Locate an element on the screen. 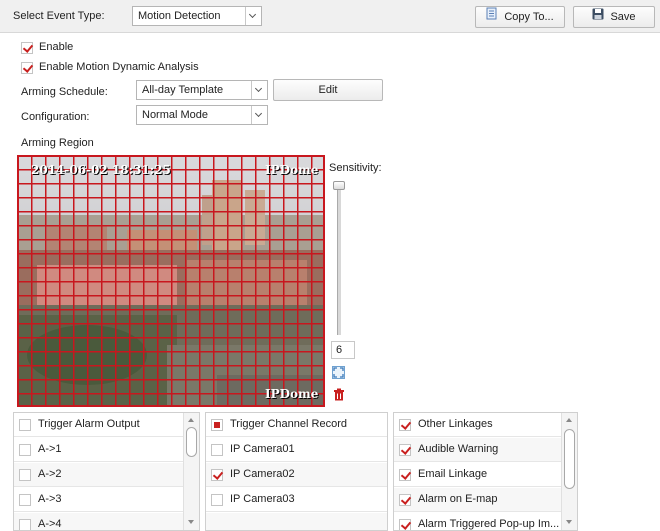  alarm-output-scrollbar is located at coordinates (191, 471).